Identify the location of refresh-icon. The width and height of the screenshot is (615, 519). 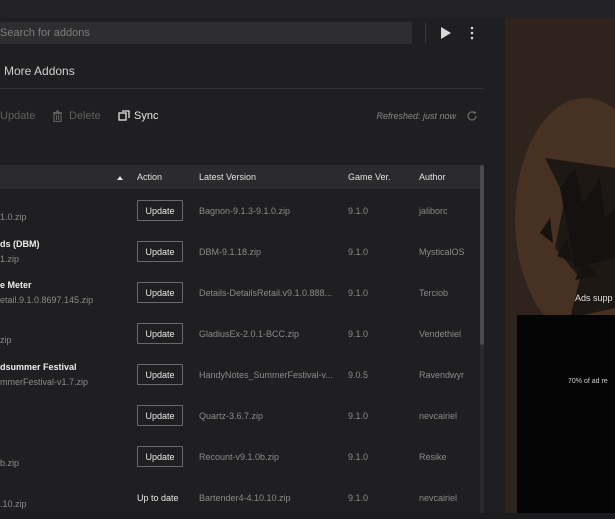
(472, 116).